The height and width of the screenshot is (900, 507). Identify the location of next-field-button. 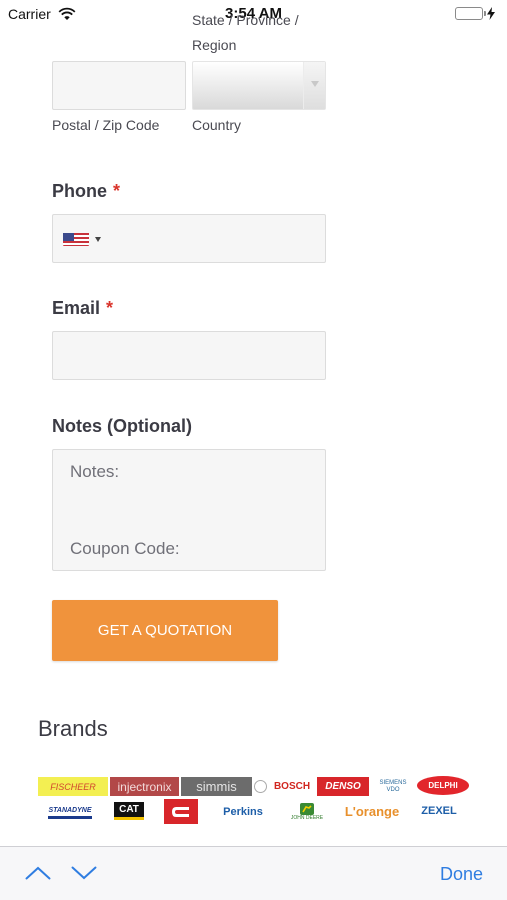
(84, 873).